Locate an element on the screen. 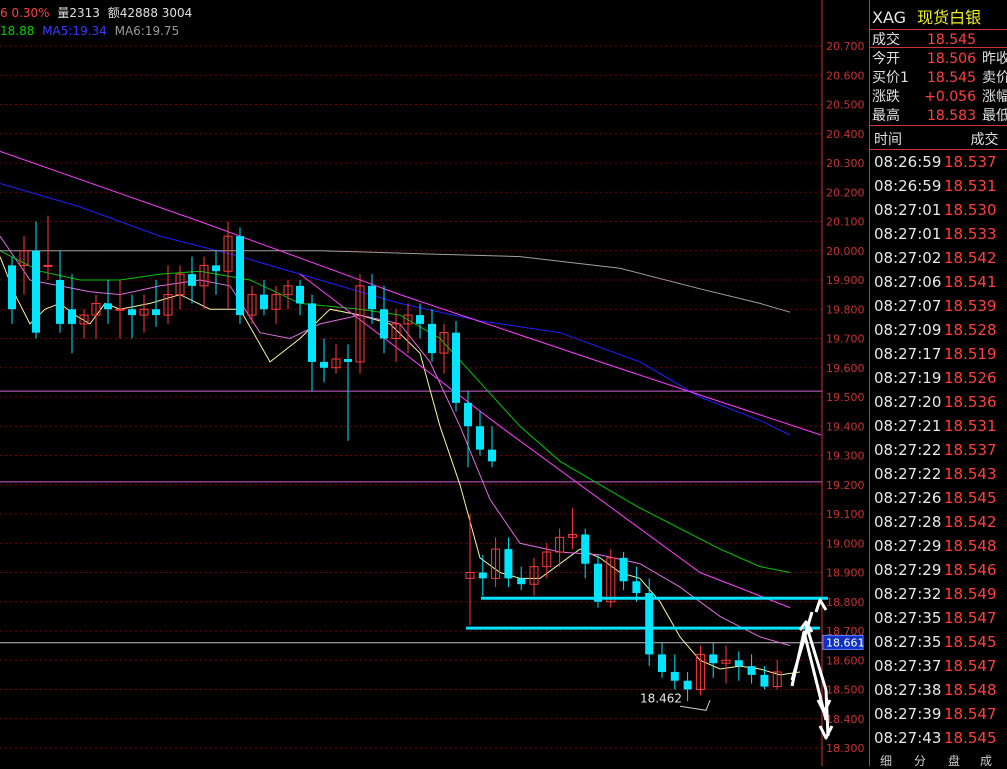 This screenshot has width=1007, height=769. tick-row: 08:27:43 18.545 is located at coordinates (935, 741).